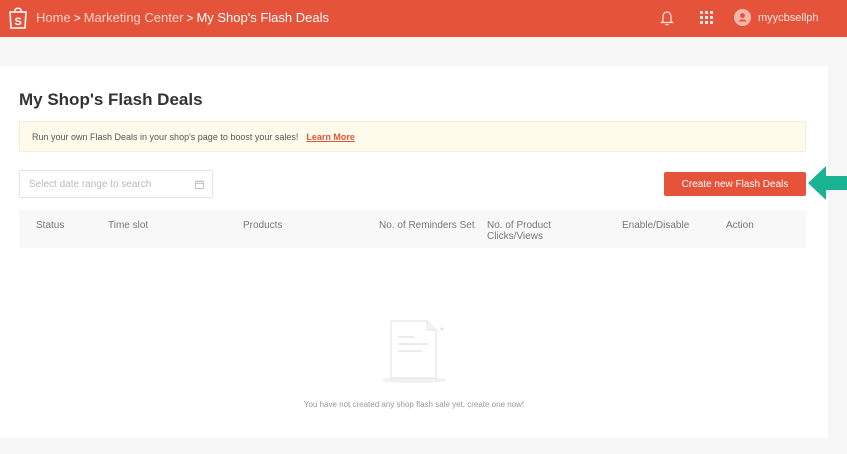 Image resolution: width=847 pixels, height=454 pixels. I want to click on calendar-icon, so click(199, 184).